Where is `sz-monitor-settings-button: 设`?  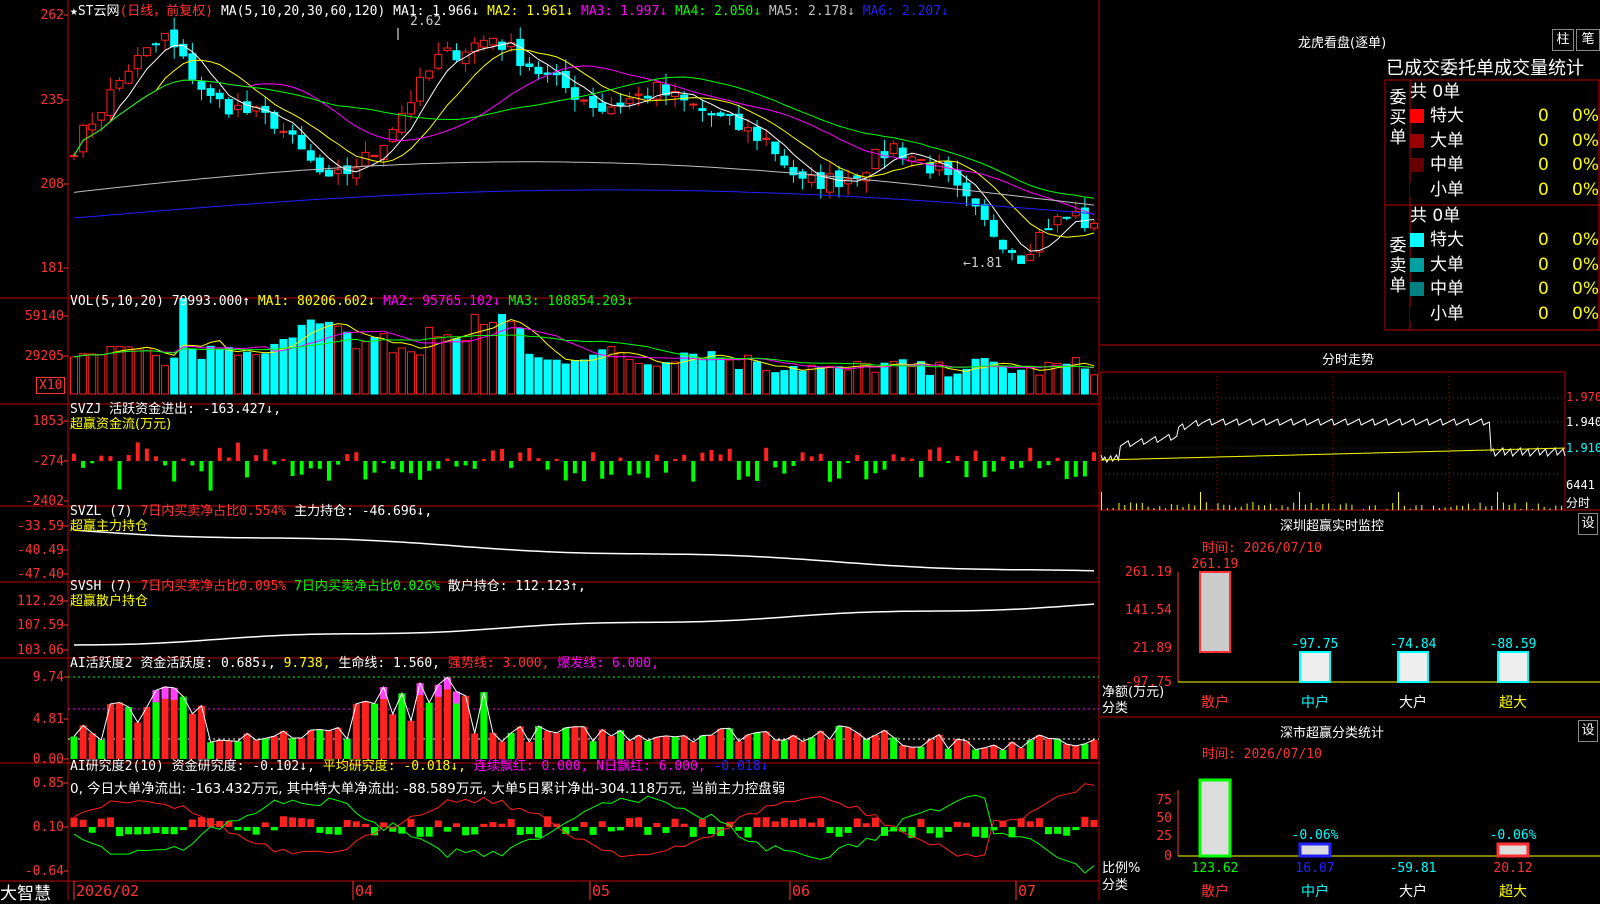 sz-monitor-settings-button: 设 is located at coordinates (1588, 524).